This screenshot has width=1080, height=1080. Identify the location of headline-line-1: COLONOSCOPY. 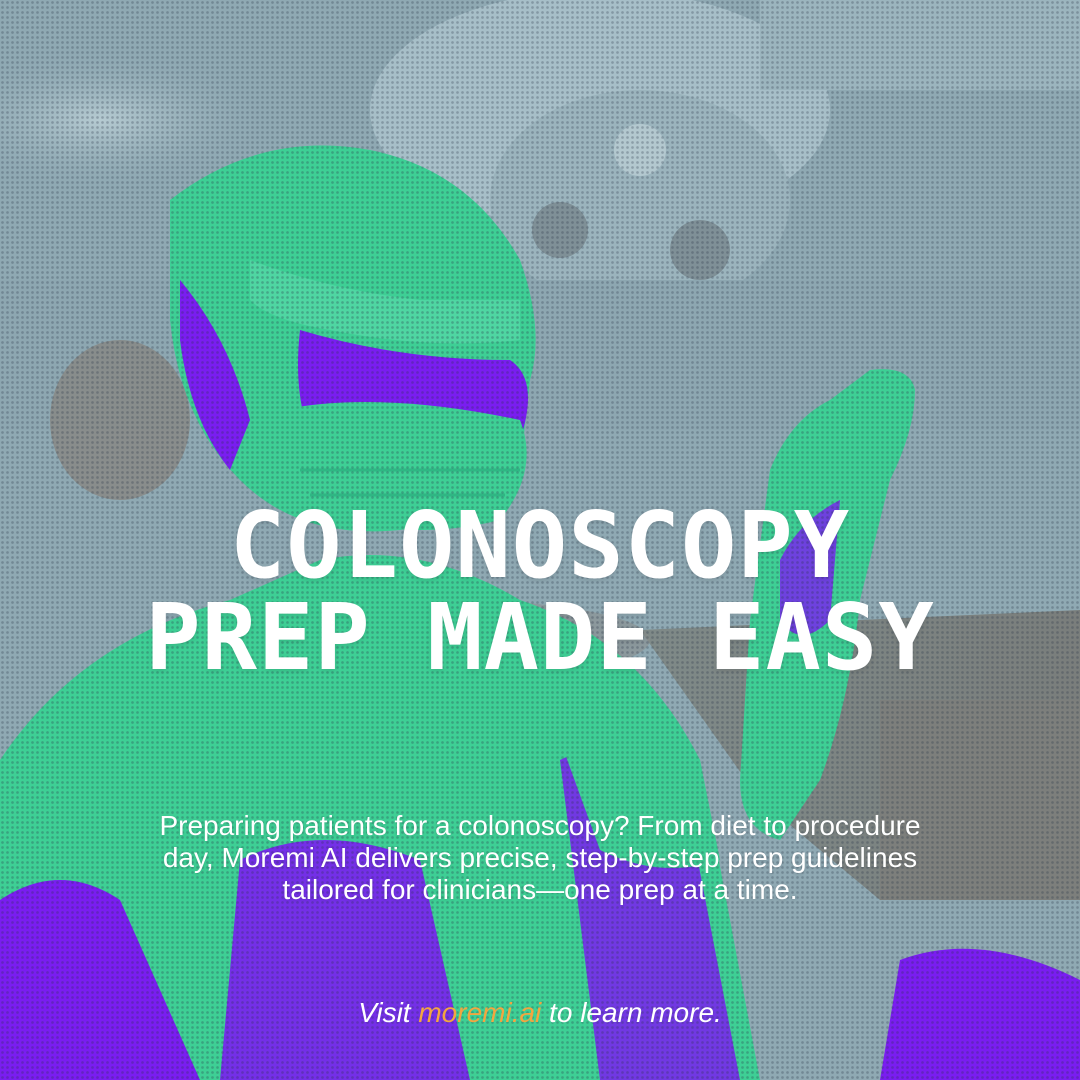
(540, 545).